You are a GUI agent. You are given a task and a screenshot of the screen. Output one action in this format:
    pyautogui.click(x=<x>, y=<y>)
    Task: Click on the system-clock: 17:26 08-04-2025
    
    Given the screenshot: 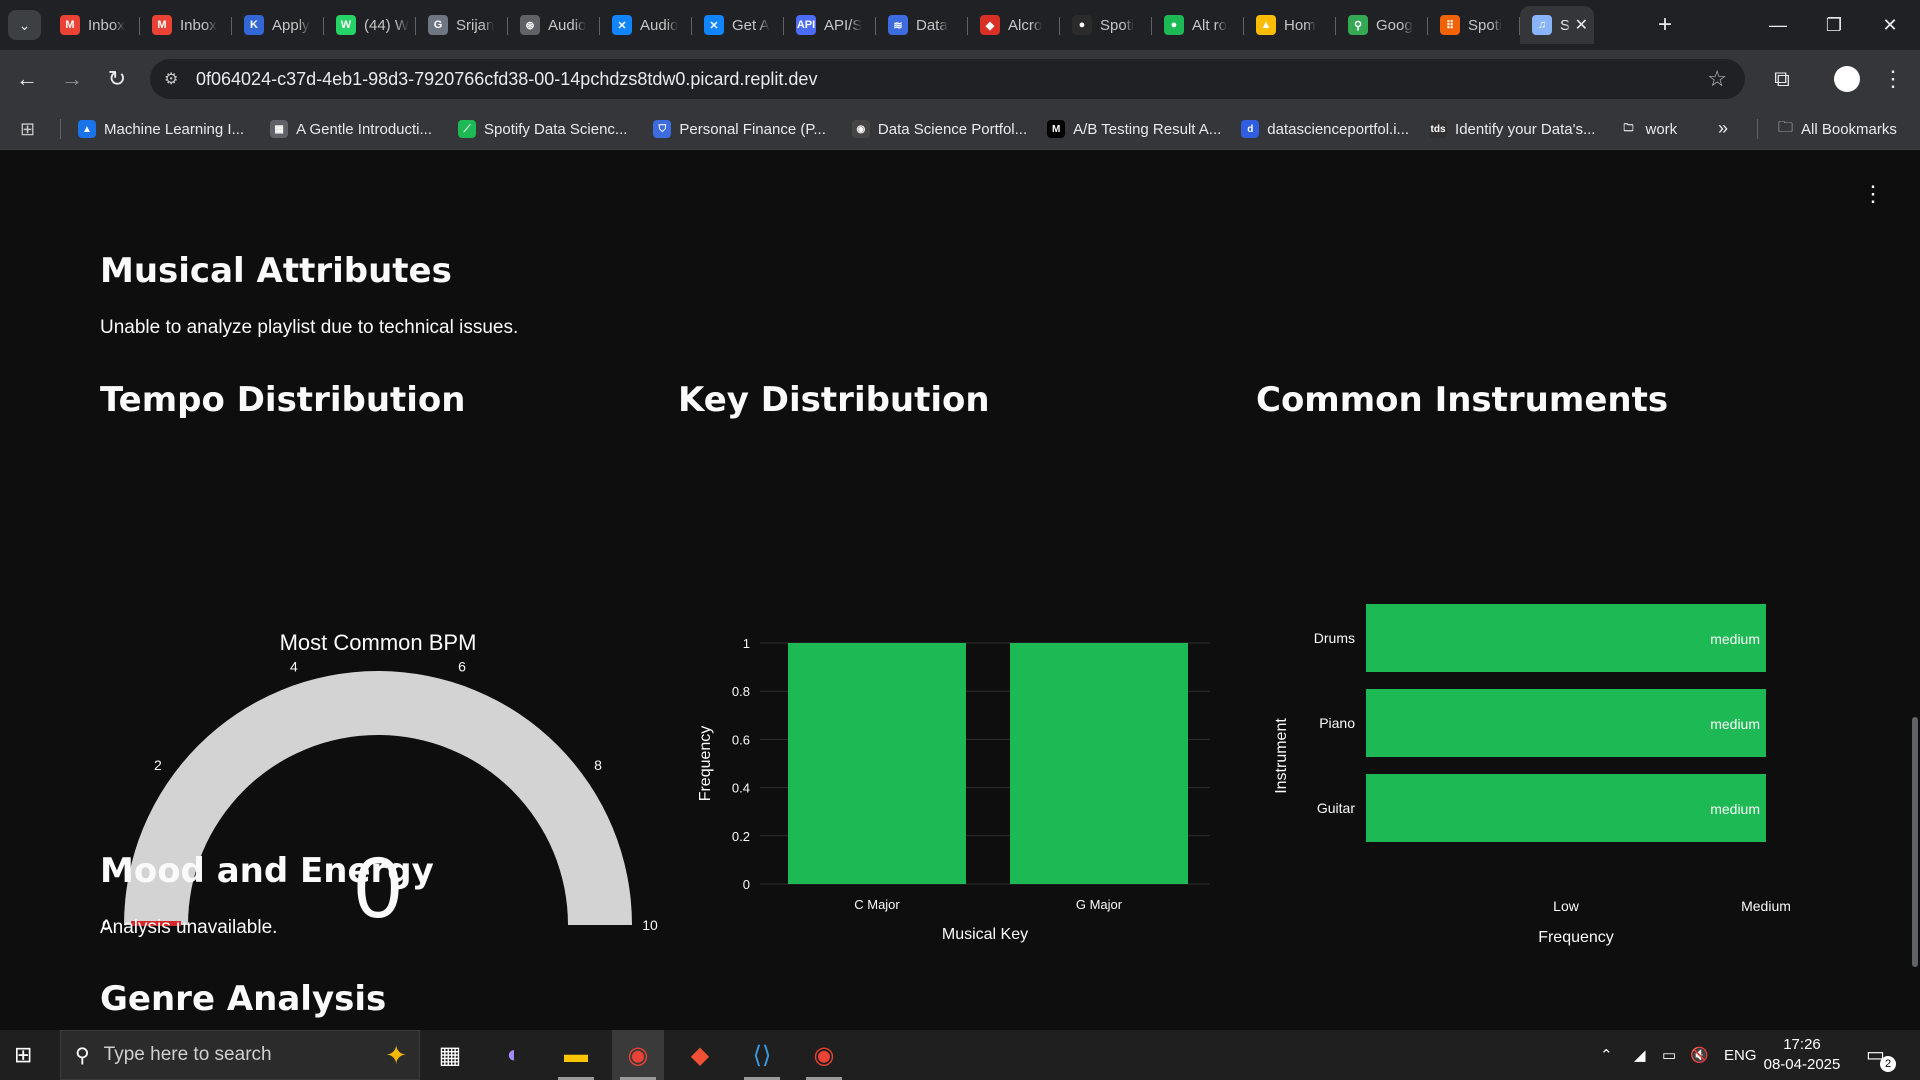 What is the action you would take?
    pyautogui.click(x=1802, y=1055)
    